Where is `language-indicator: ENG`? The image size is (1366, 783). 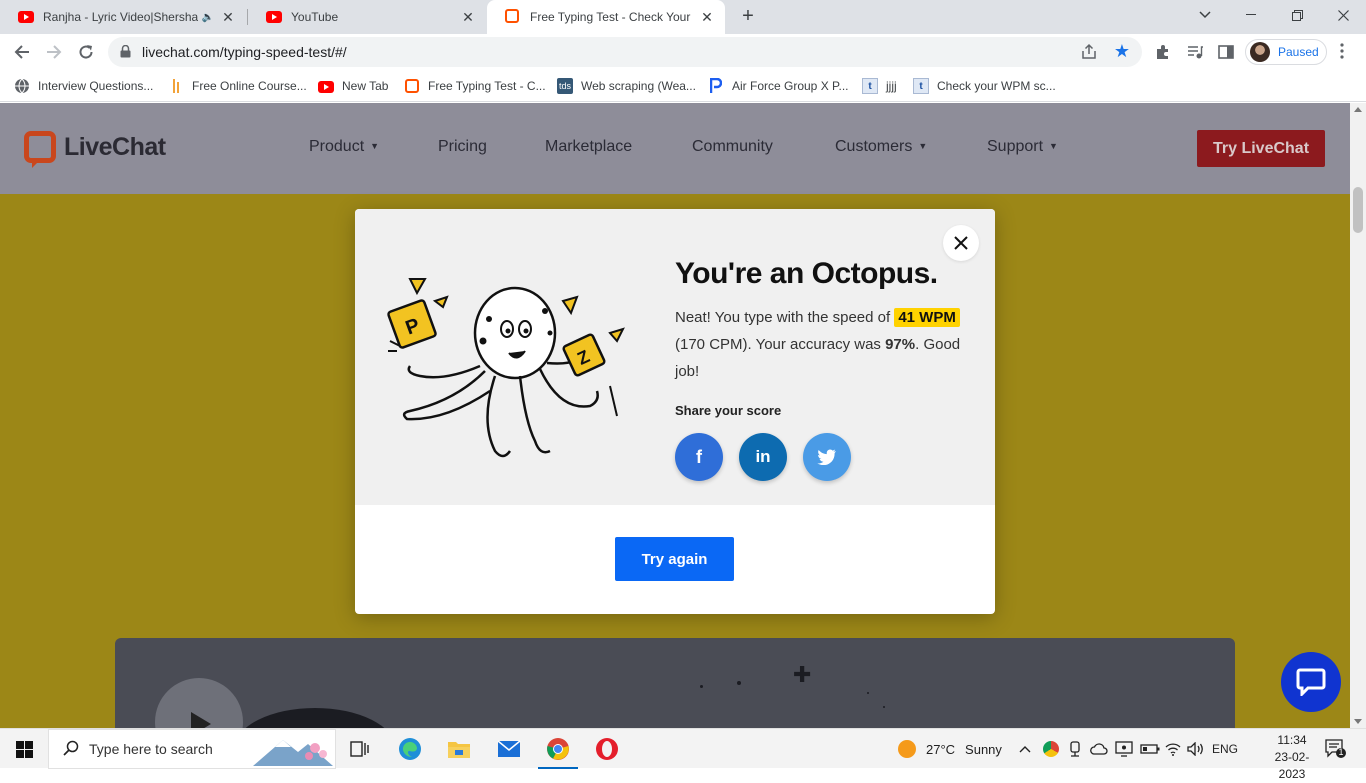
language-indicator: ENG is located at coordinates (1225, 749).